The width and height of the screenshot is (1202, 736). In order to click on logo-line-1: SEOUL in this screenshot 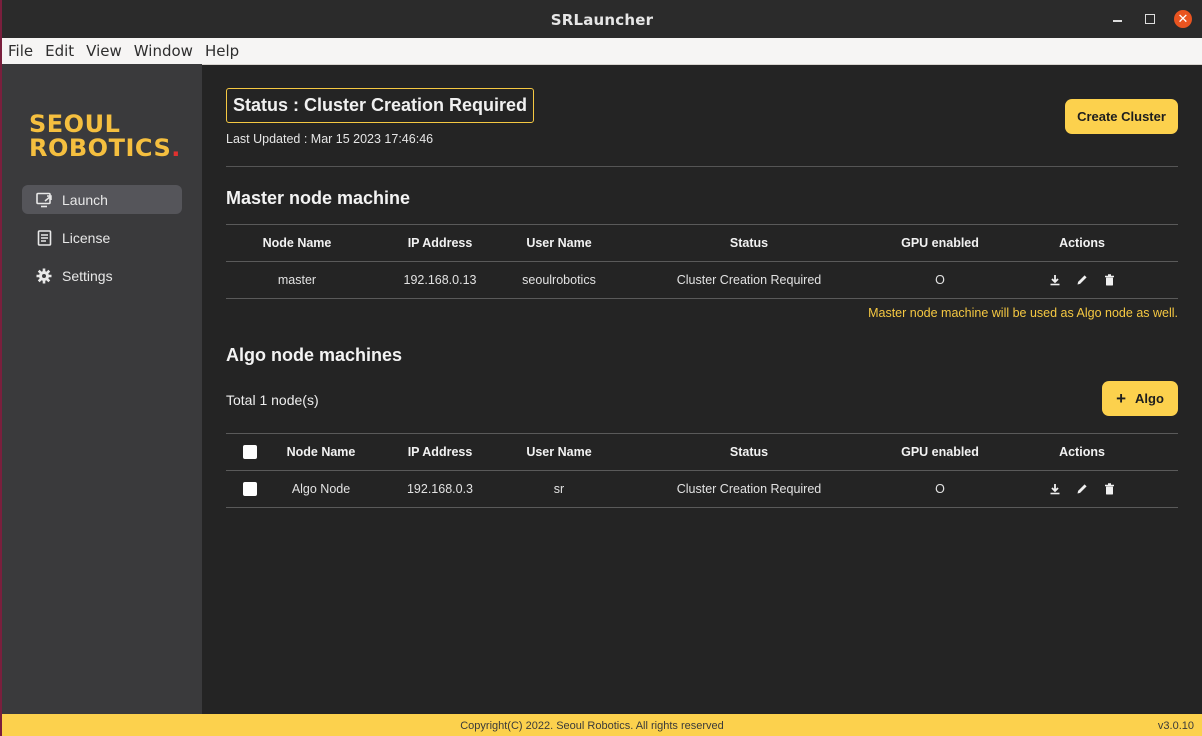, I will do `click(75, 124)`.